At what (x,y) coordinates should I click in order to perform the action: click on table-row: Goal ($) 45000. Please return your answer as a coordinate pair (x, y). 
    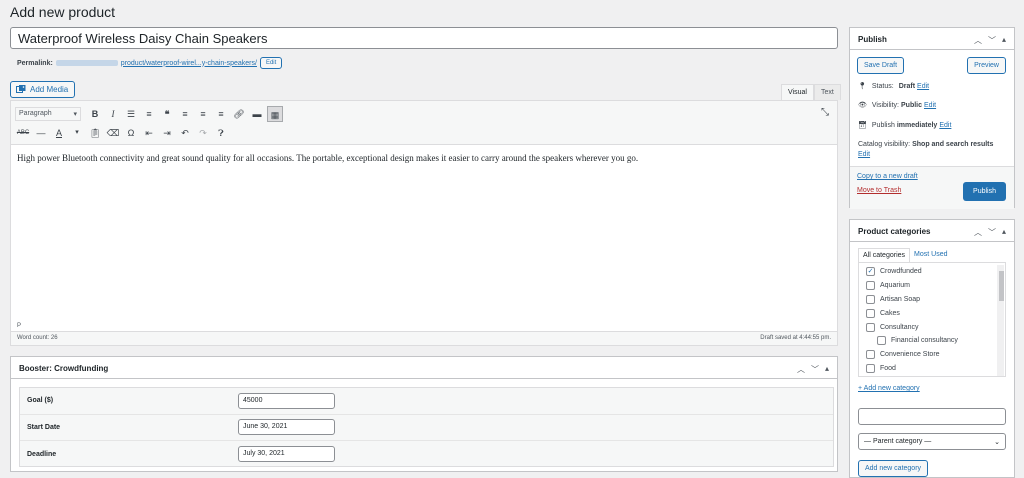
    Looking at the image, I should click on (426, 401).